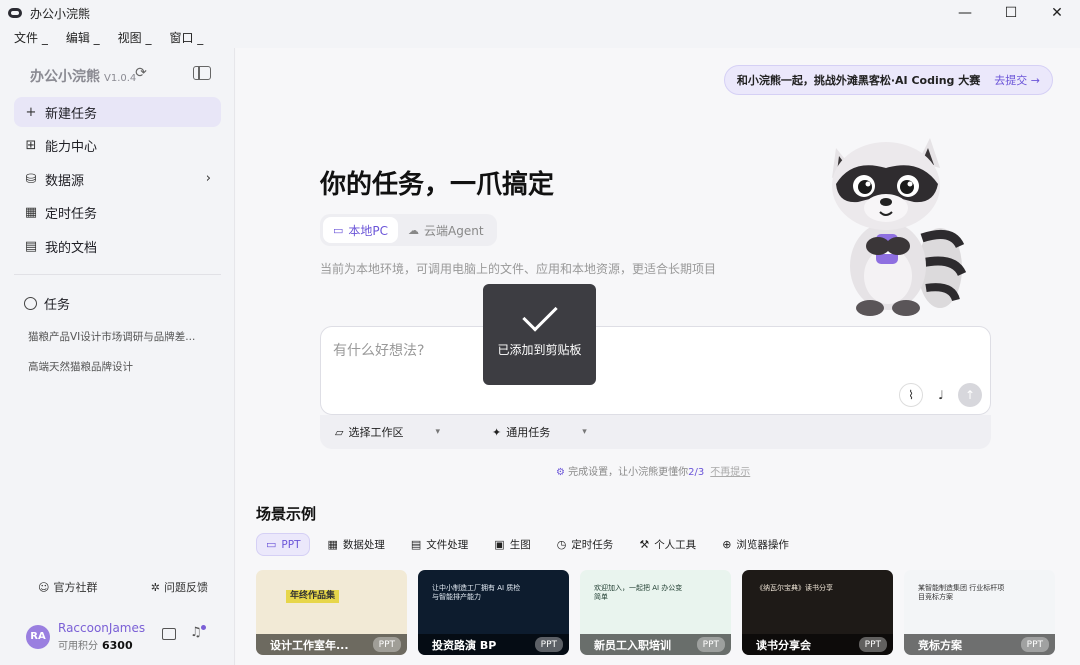  What do you see at coordinates (57, 305) in the screenshot?
I see `tasks-heading-label: 任务` at bounding box center [57, 305].